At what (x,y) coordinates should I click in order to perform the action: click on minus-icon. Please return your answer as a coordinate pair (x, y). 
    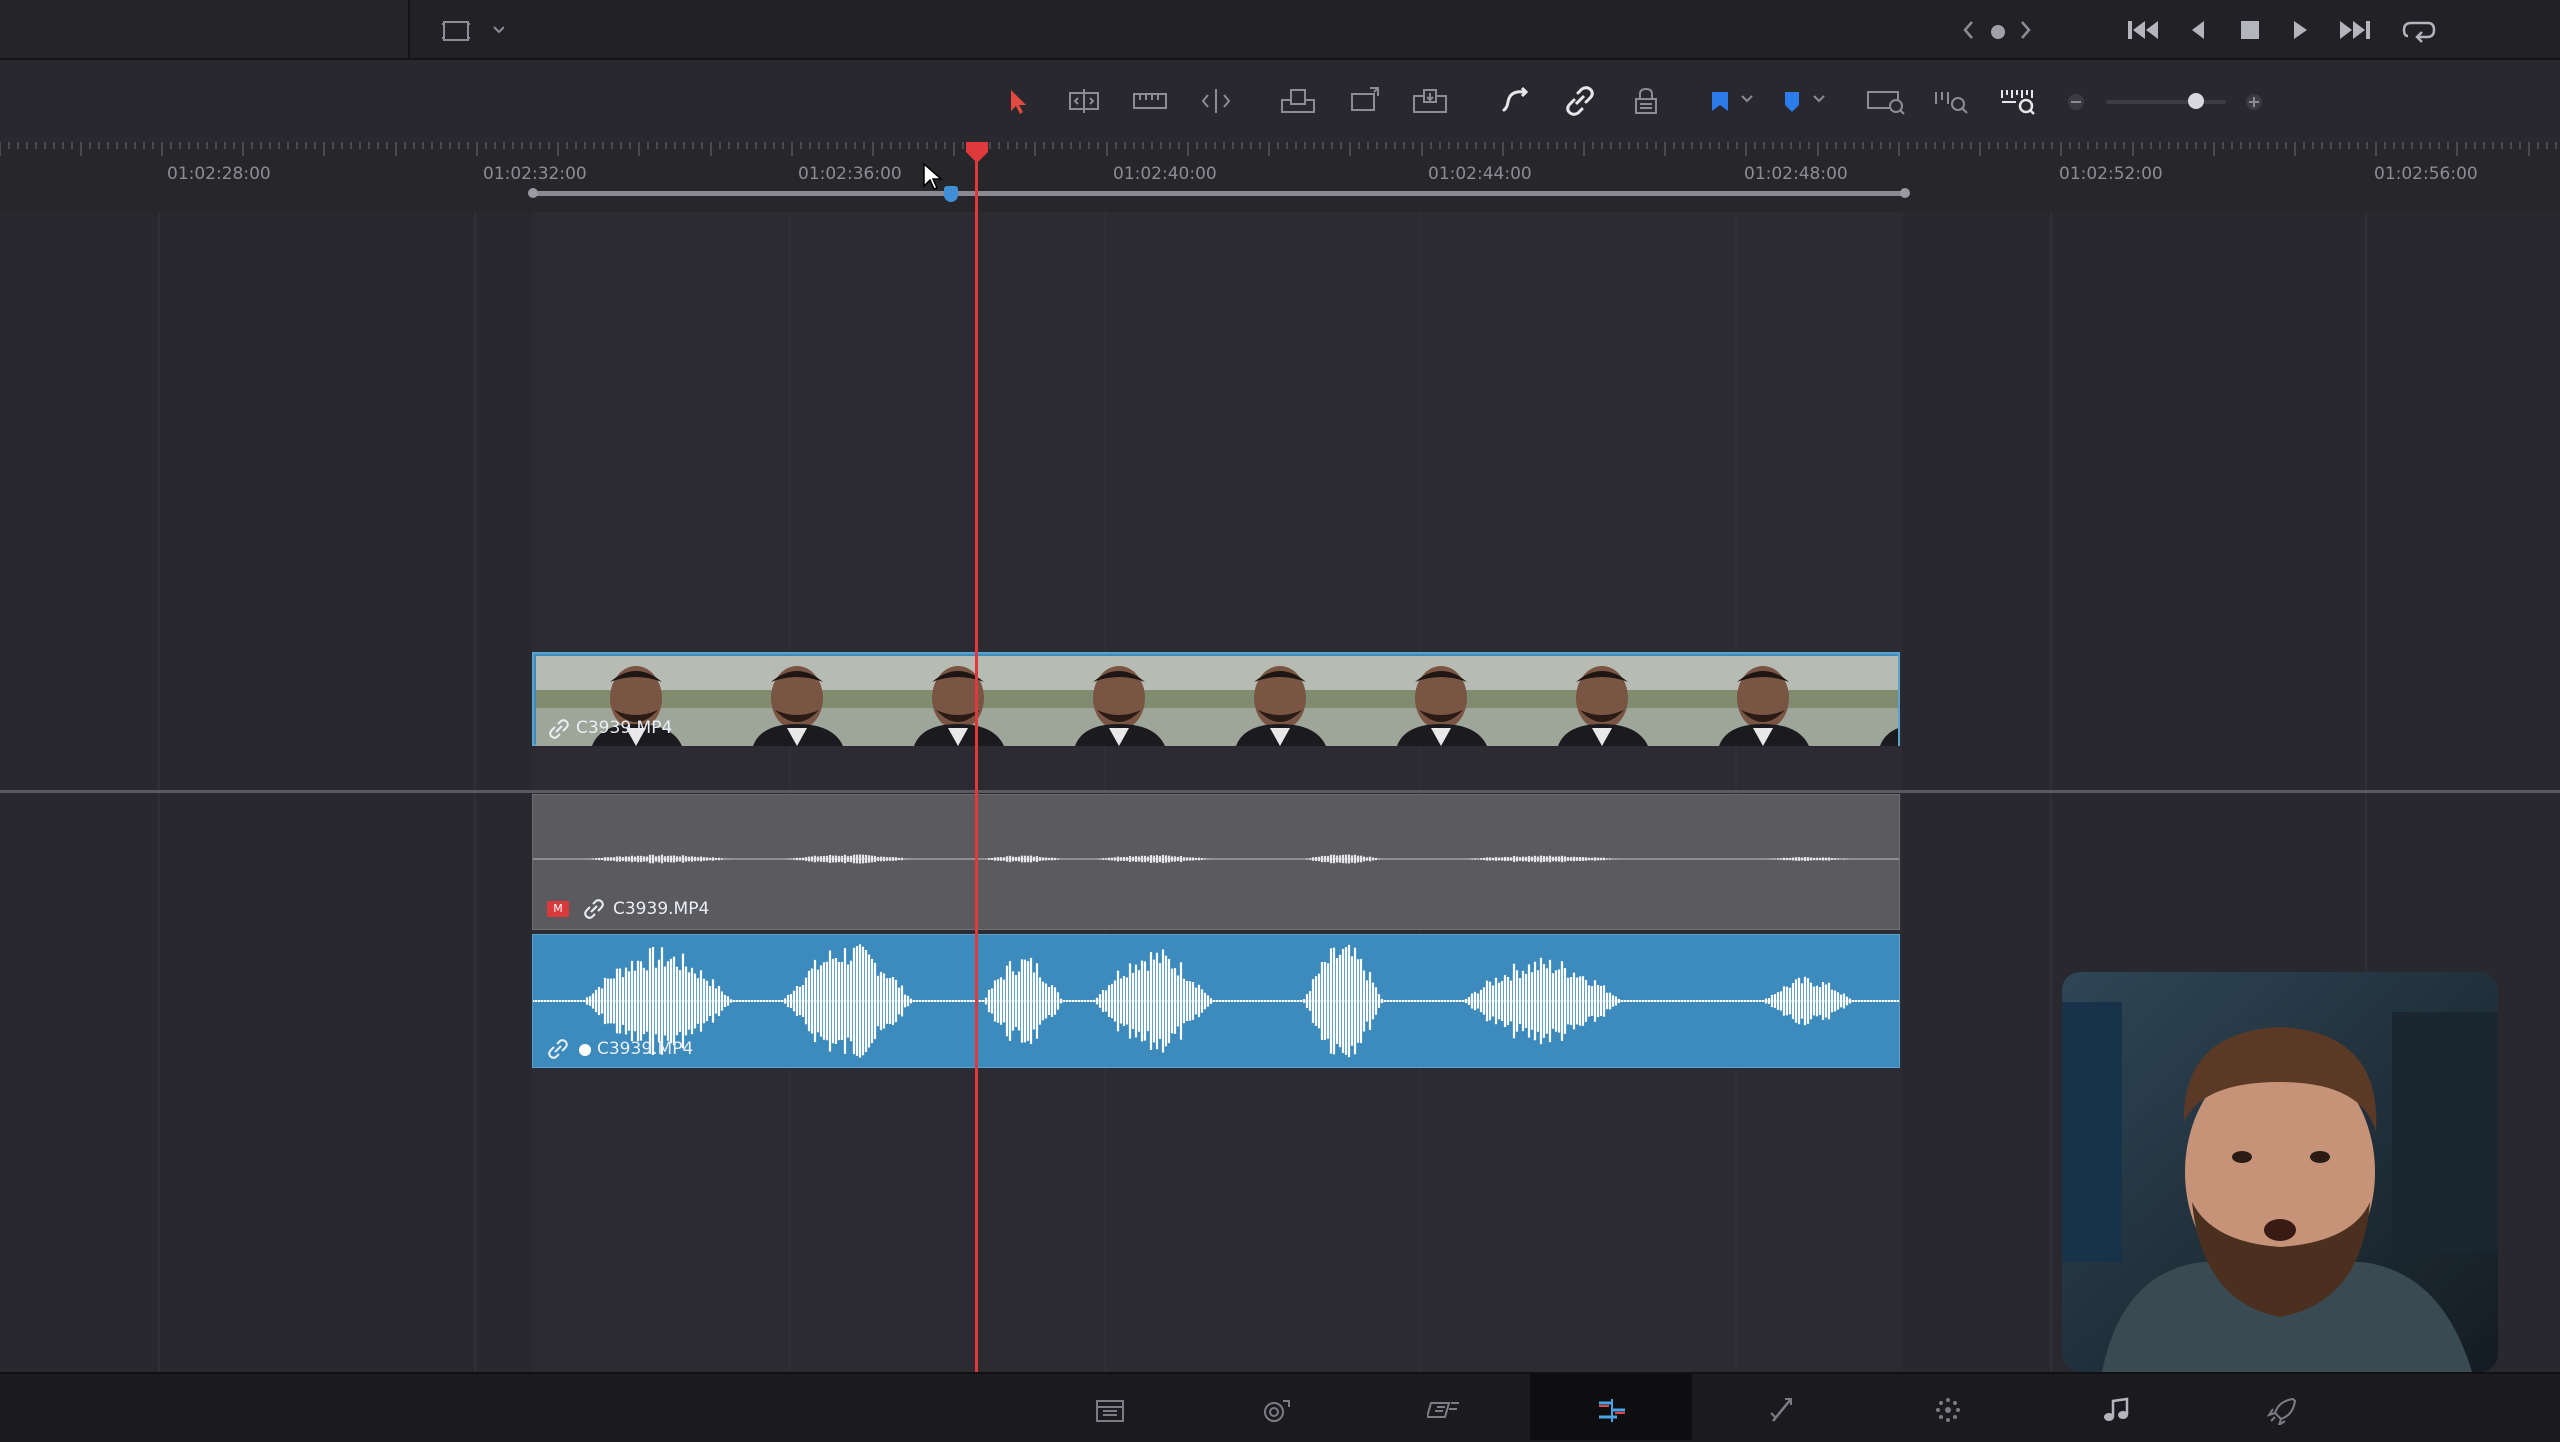
    Looking at the image, I should click on (2076, 102).